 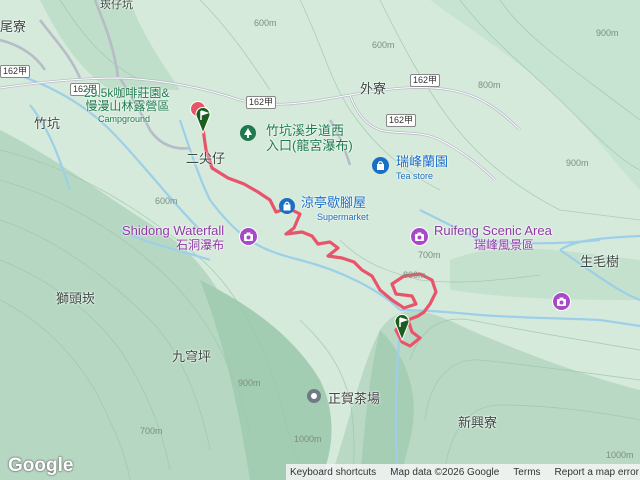 What do you see at coordinates (192, 356) in the screenshot?
I see `place-label: 九穹坪` at bounding box center [192, 356].